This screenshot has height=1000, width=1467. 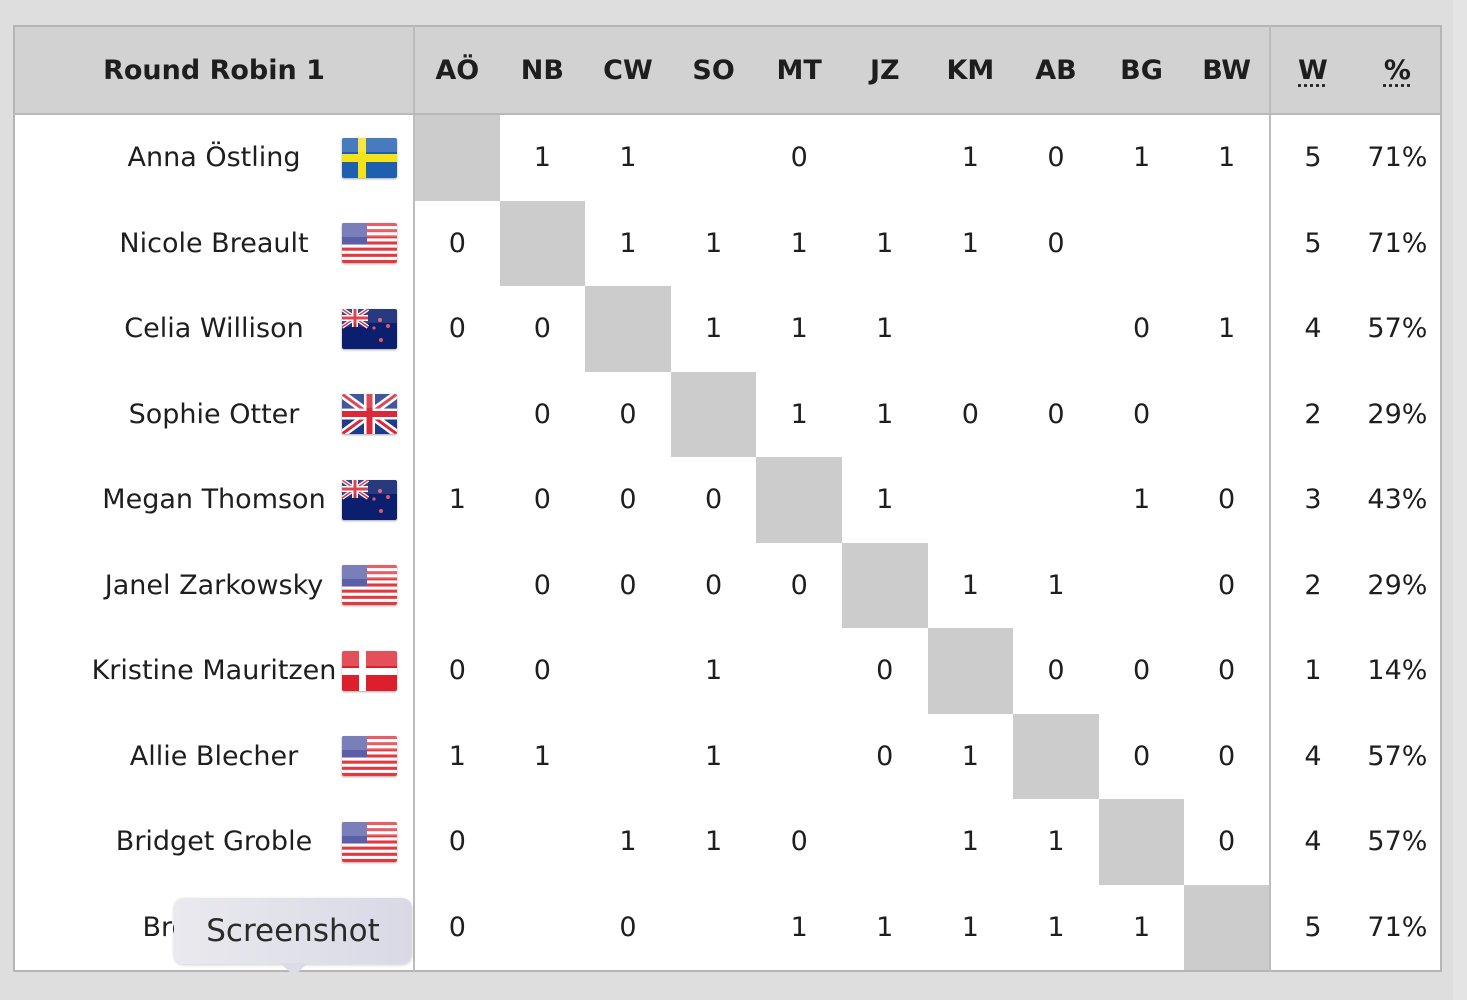 What do you see at coordinates (727, 756) in the screenshot?
I see `table-row: Allie Blecher 1 1 1 0 1 0 0 4 57%` at bounding box center [727, 756].